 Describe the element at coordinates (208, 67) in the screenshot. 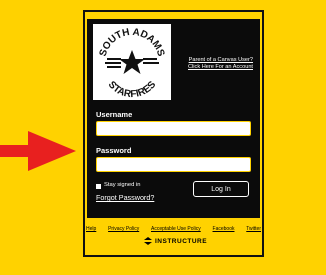

I see `parent-link-line2: Click Here For an Account` at that location.